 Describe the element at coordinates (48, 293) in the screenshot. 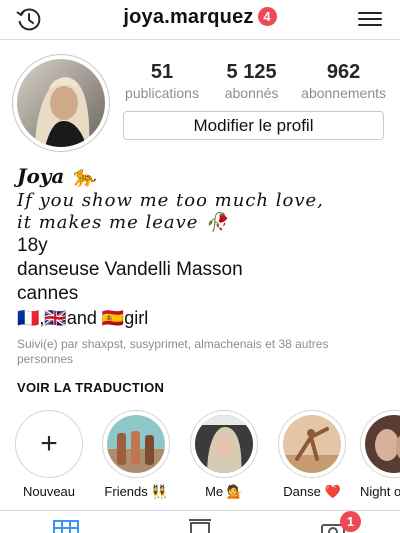

I see `bio-city: cannes` at that location.